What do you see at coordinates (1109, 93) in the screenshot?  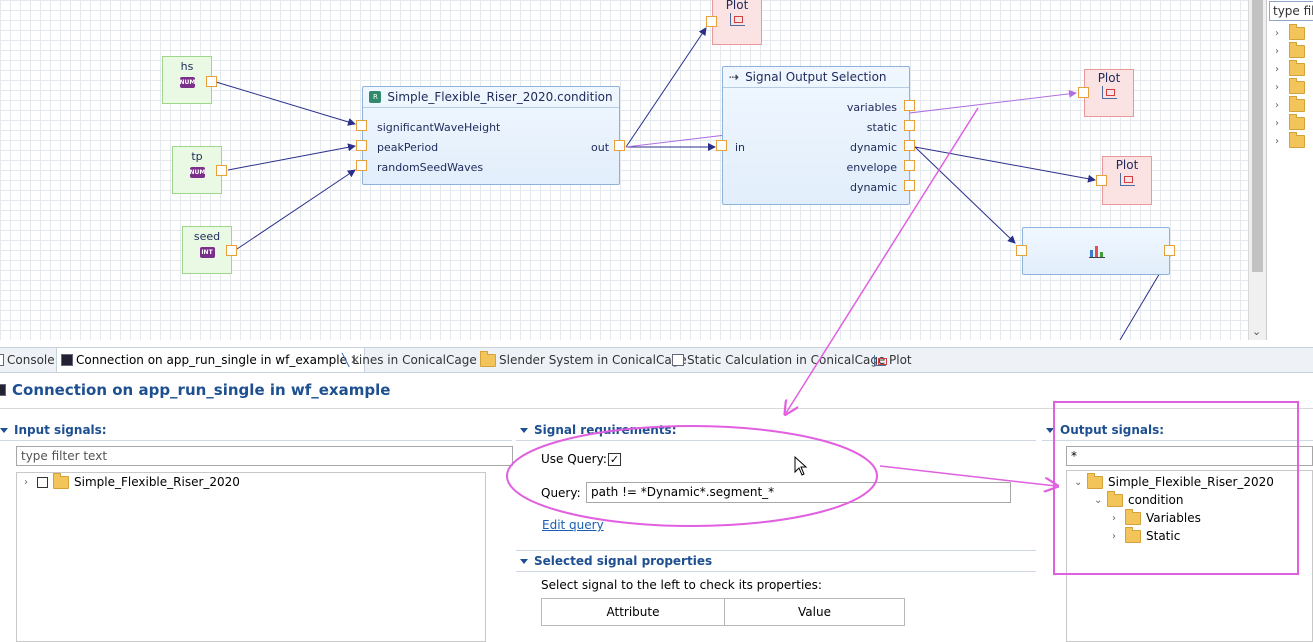 I see `plot-node-2: Plot` at bounding box center [1109, 93].